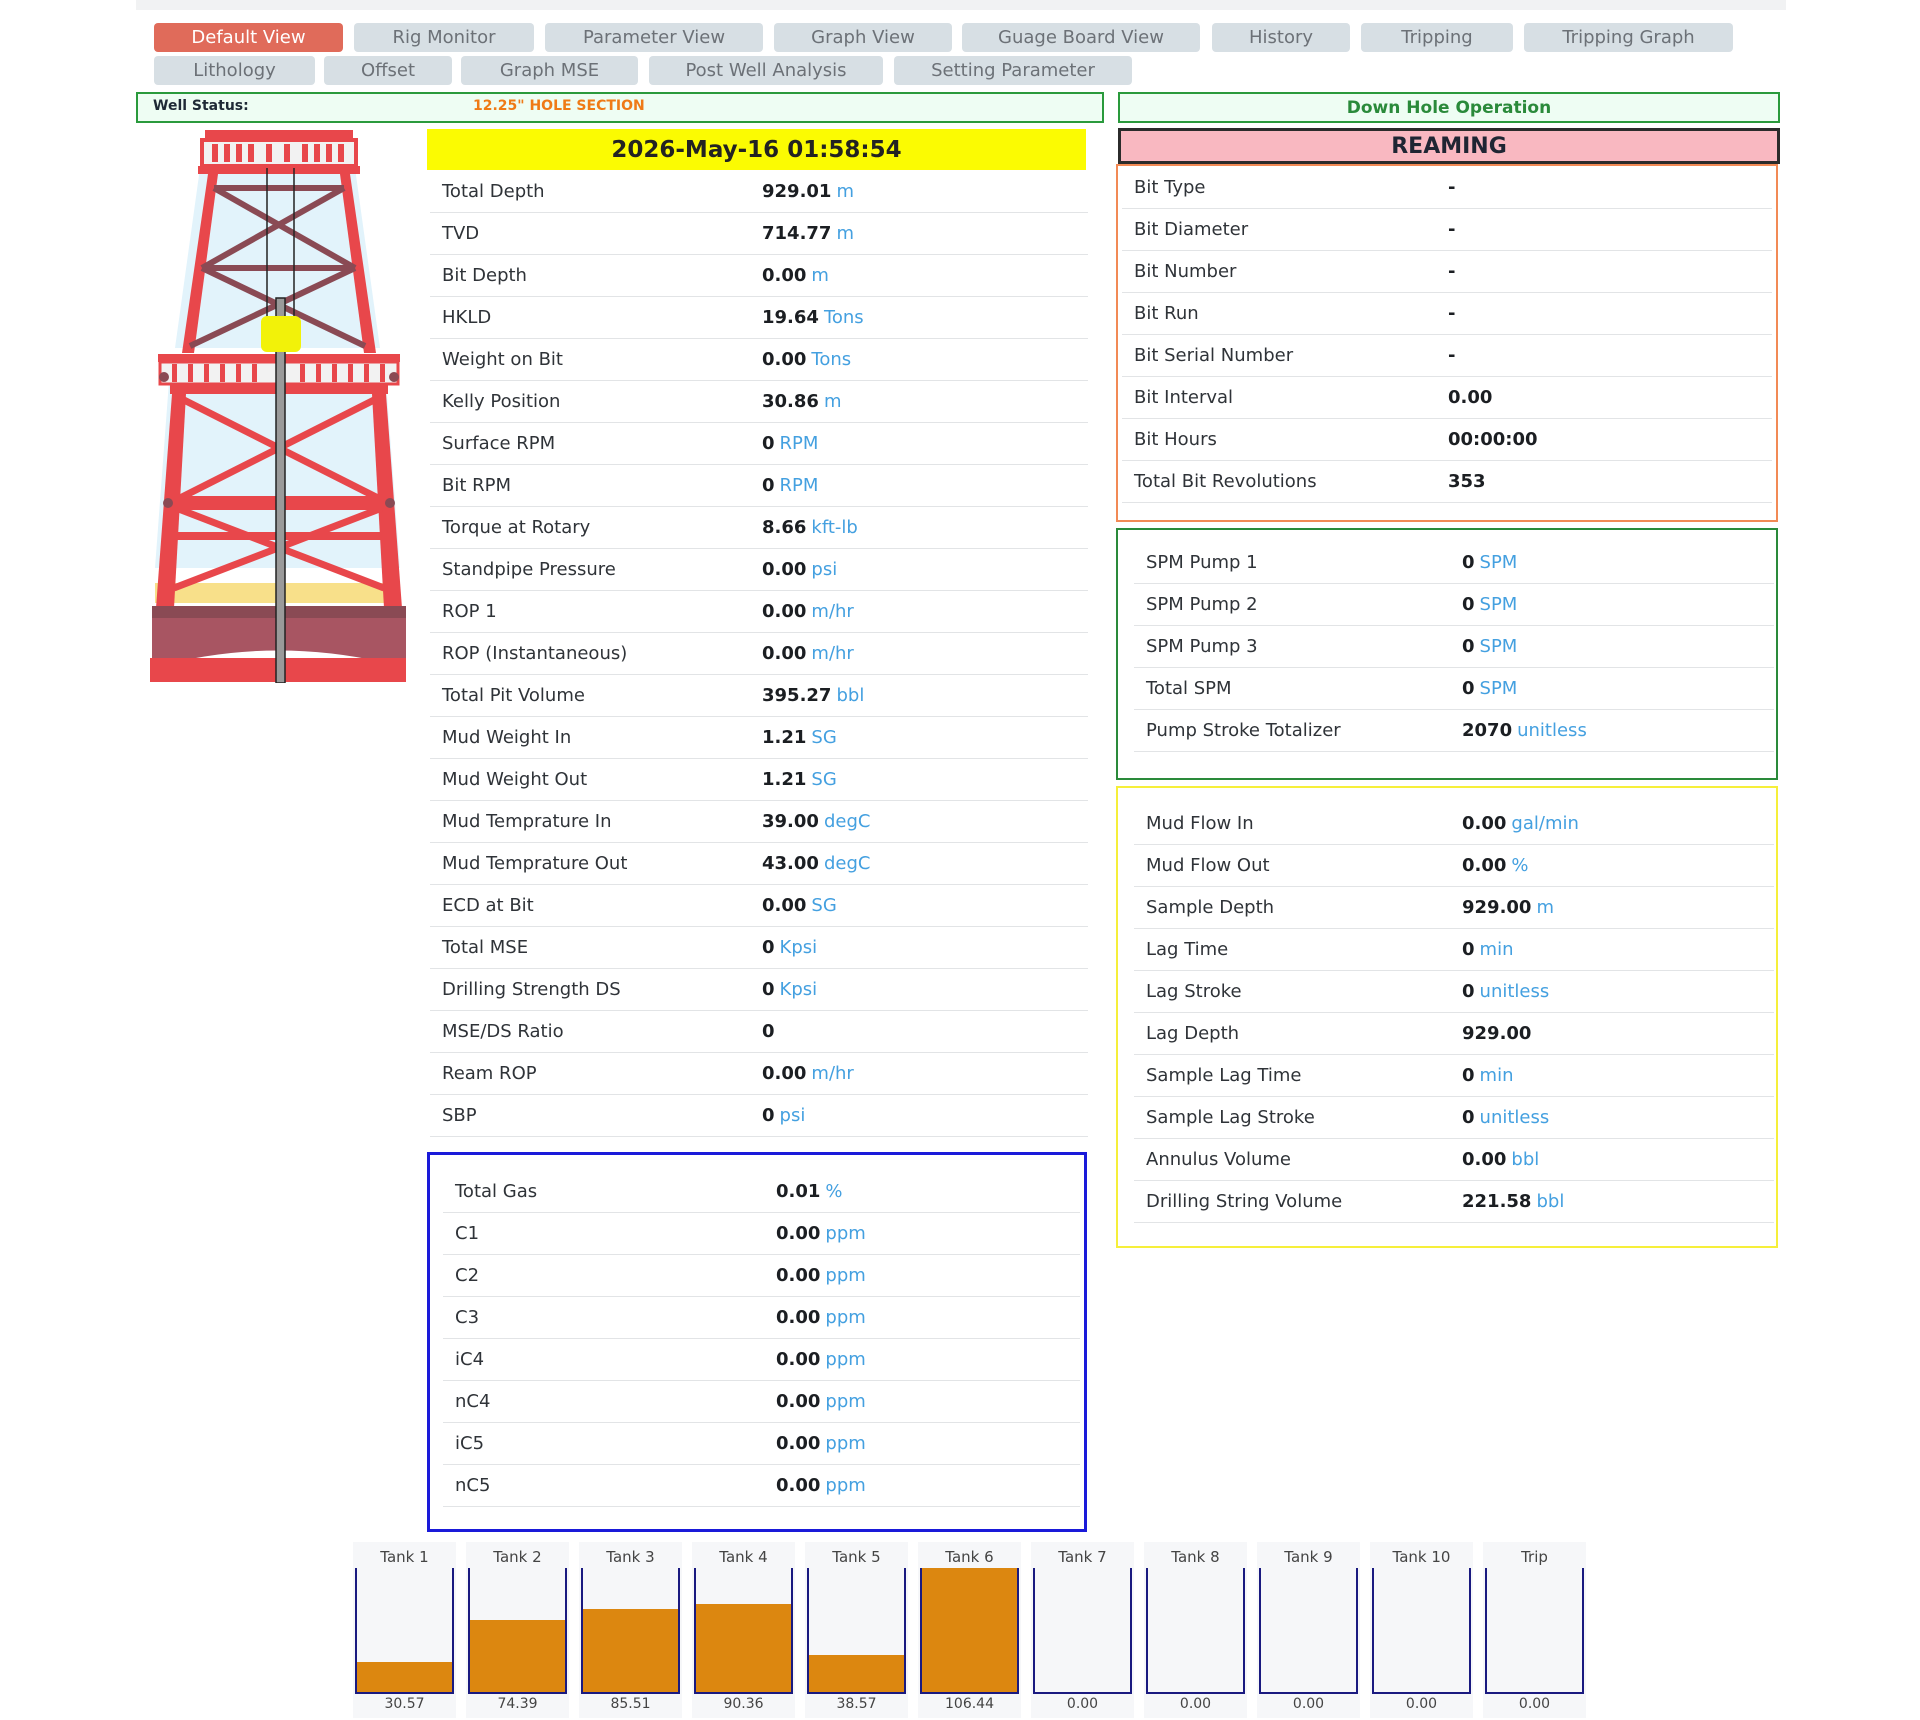  I want to click on bit-row: Bit Type -, so click(1447, 188).